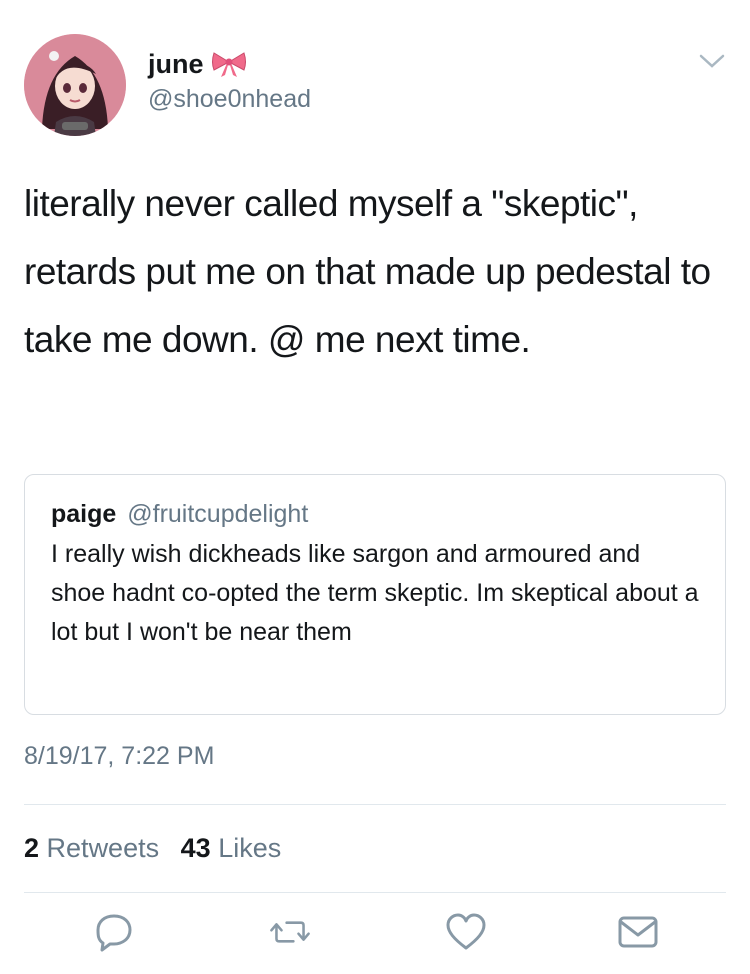 This screenshot has width=750, height=974. I want to click on likes-count: 43, so click(195, 848).